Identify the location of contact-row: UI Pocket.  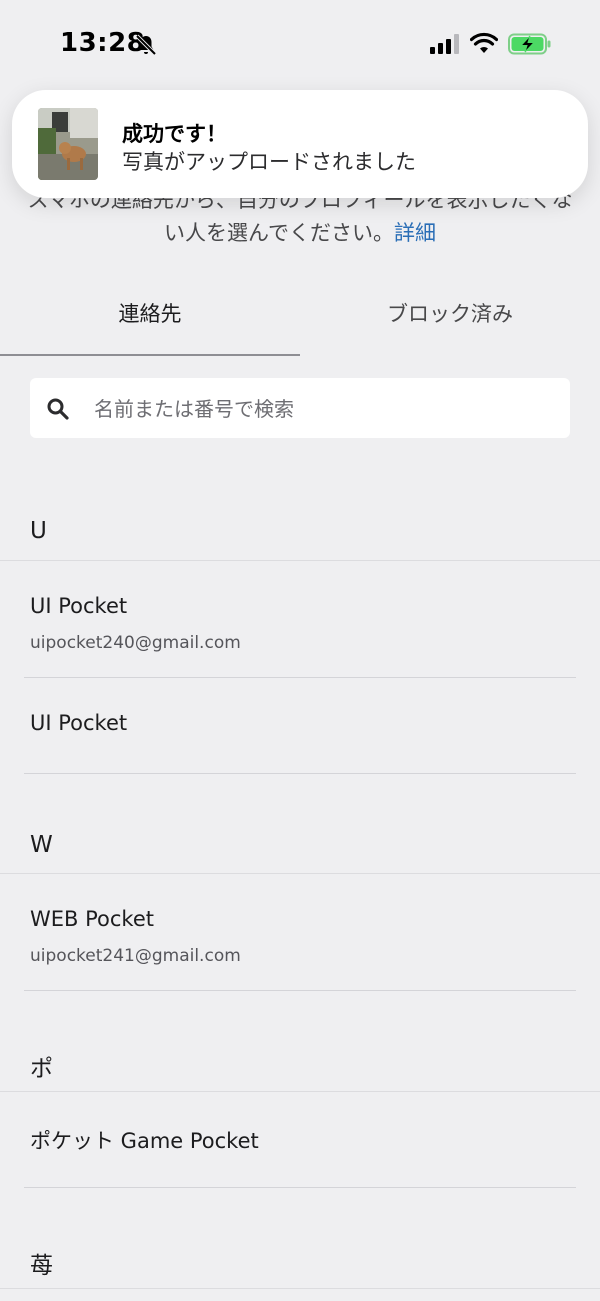
(300, 726).